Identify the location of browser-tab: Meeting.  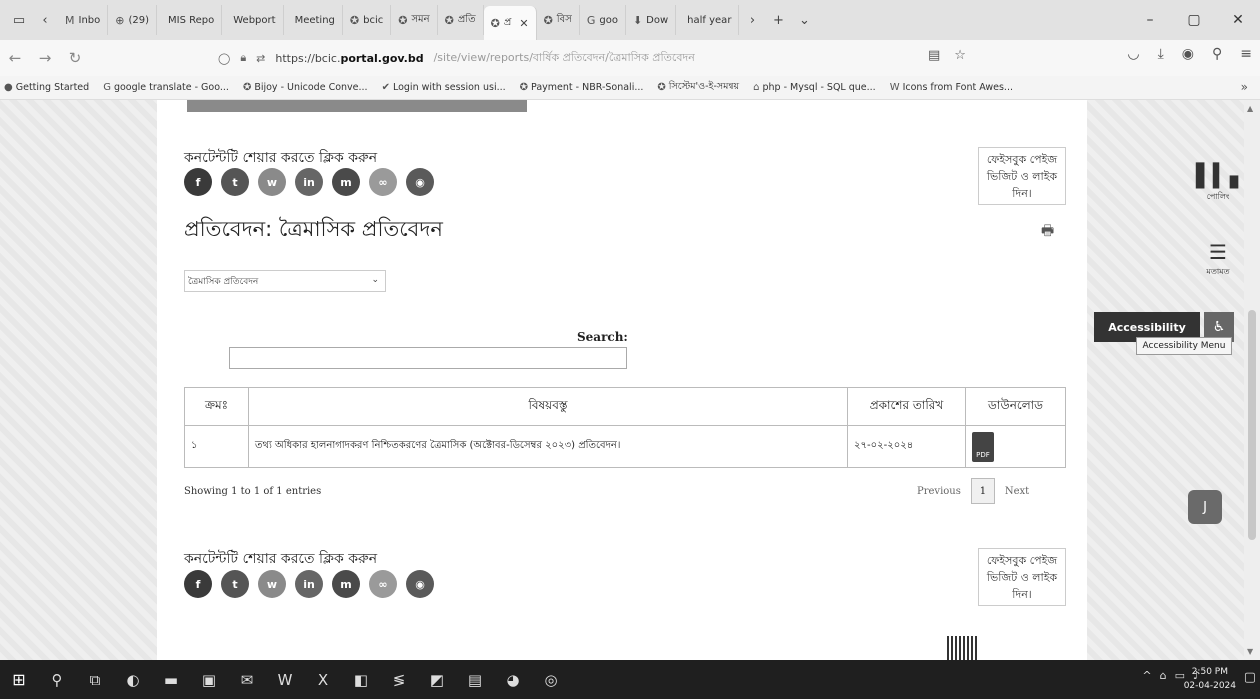
(313, 20).